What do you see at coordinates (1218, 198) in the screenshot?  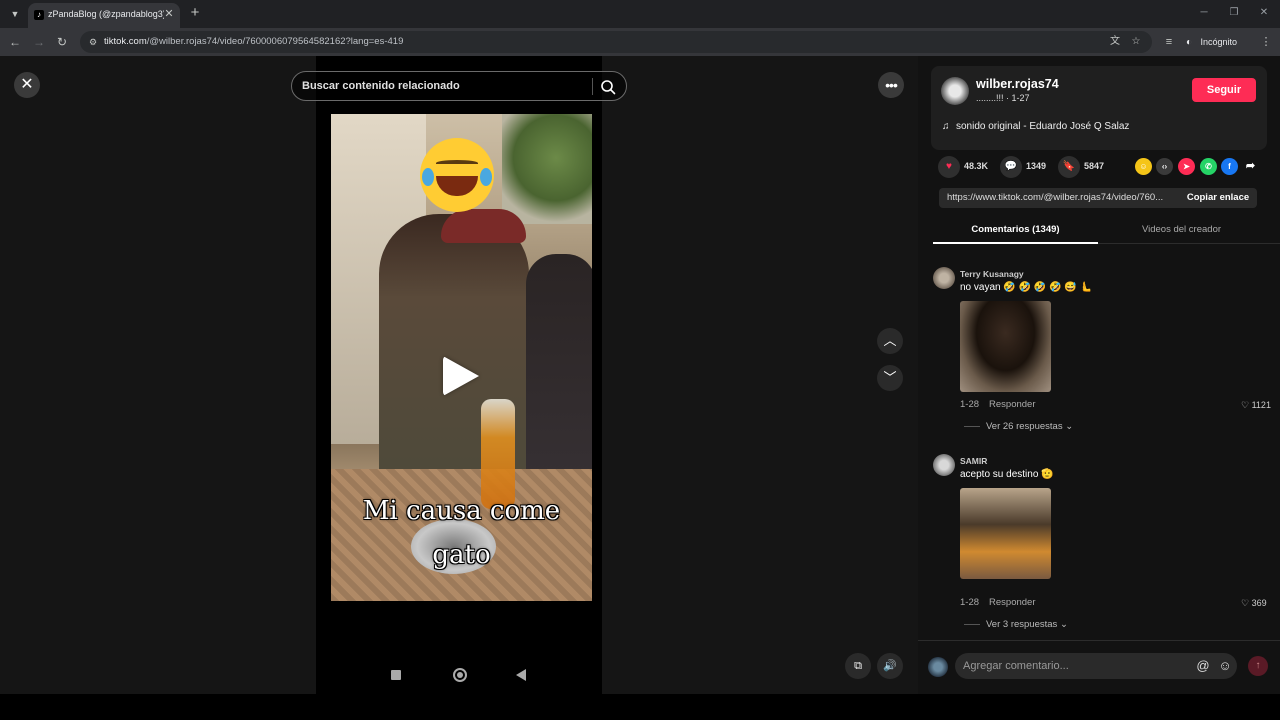 I see `copy-link-button: Copiar enlace` at bounding box center [1218, 198].